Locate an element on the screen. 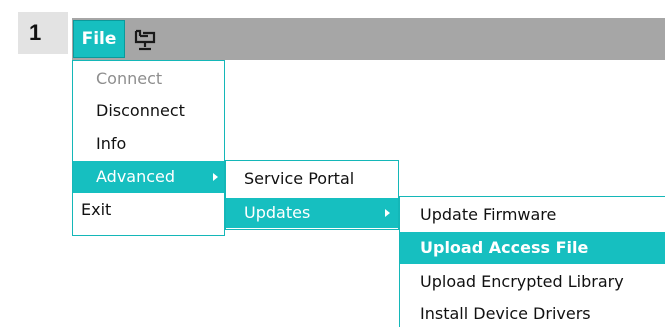 This screenshot has height=327, width=665. menu-item-install-device-drivers: Install Device Drivers is located at coordinates (532, 312).